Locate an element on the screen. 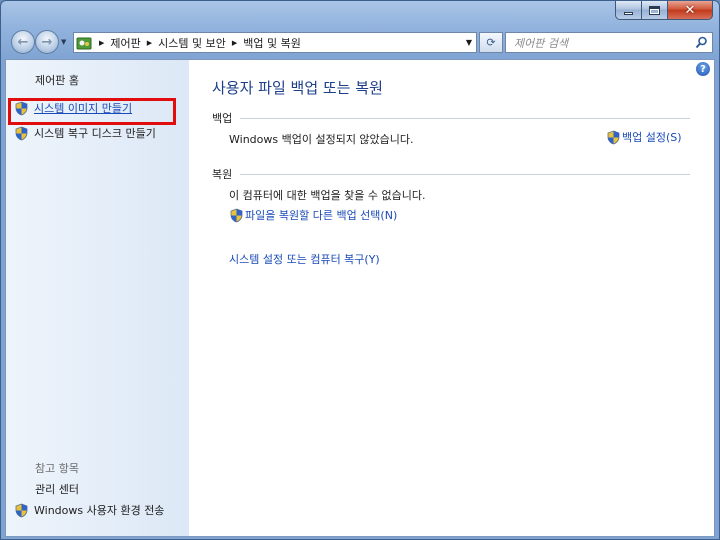 This screenshot has width=720, height=540. forward-arrow-icon: → is located at coordinates (47, 42).